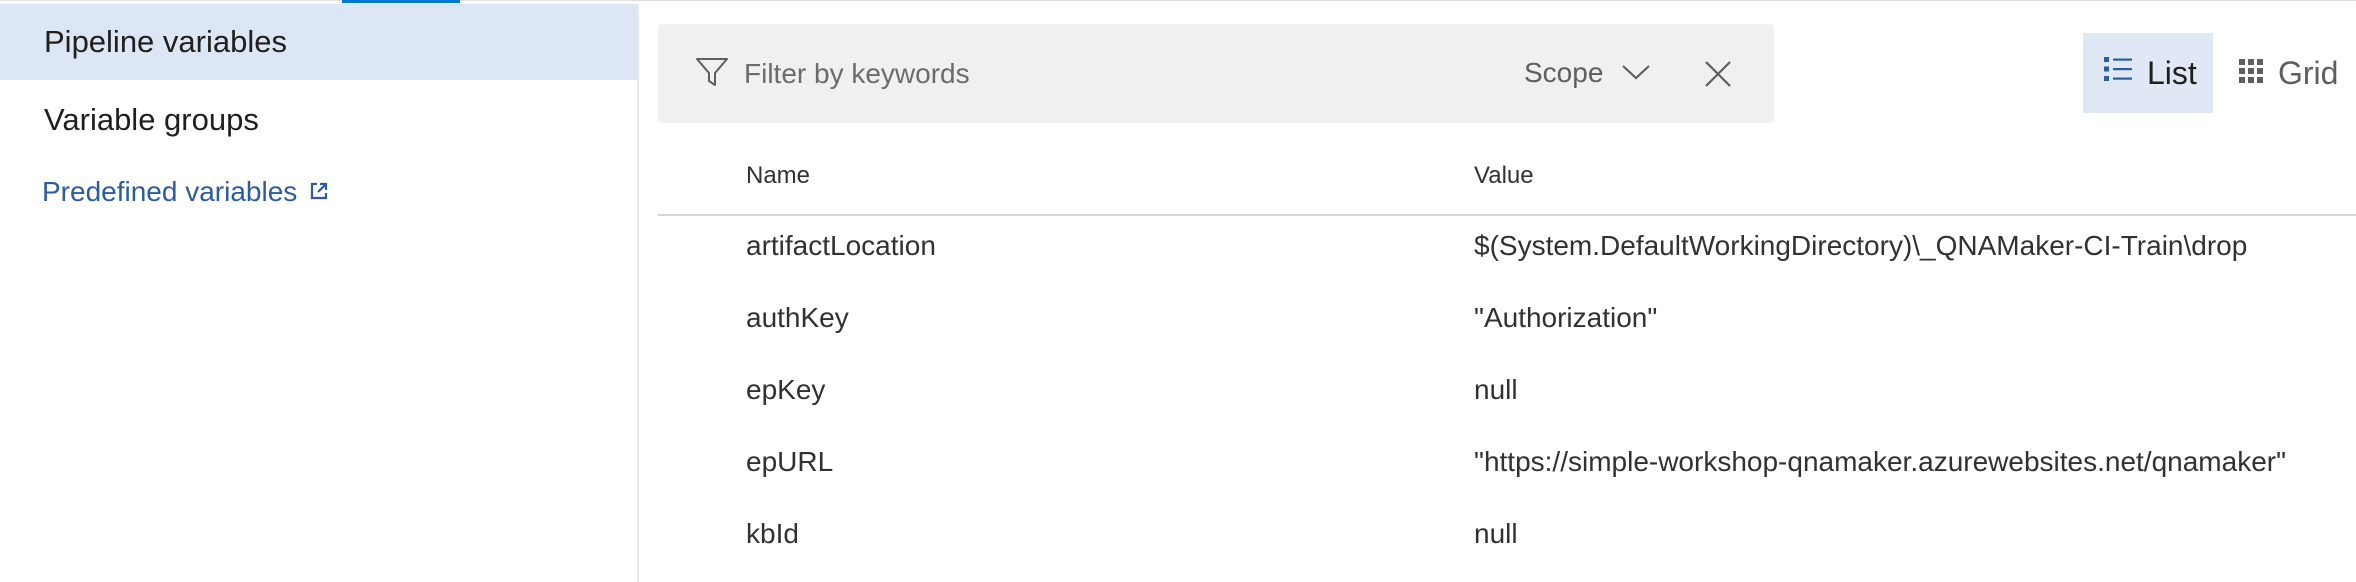 Image resolution: width=2356 pixels, height=582 pixels. What do you see at coordinates (1504, 176) in the screenshot?
I see `column-header-value: Value` at bounding box center [1504, 176].